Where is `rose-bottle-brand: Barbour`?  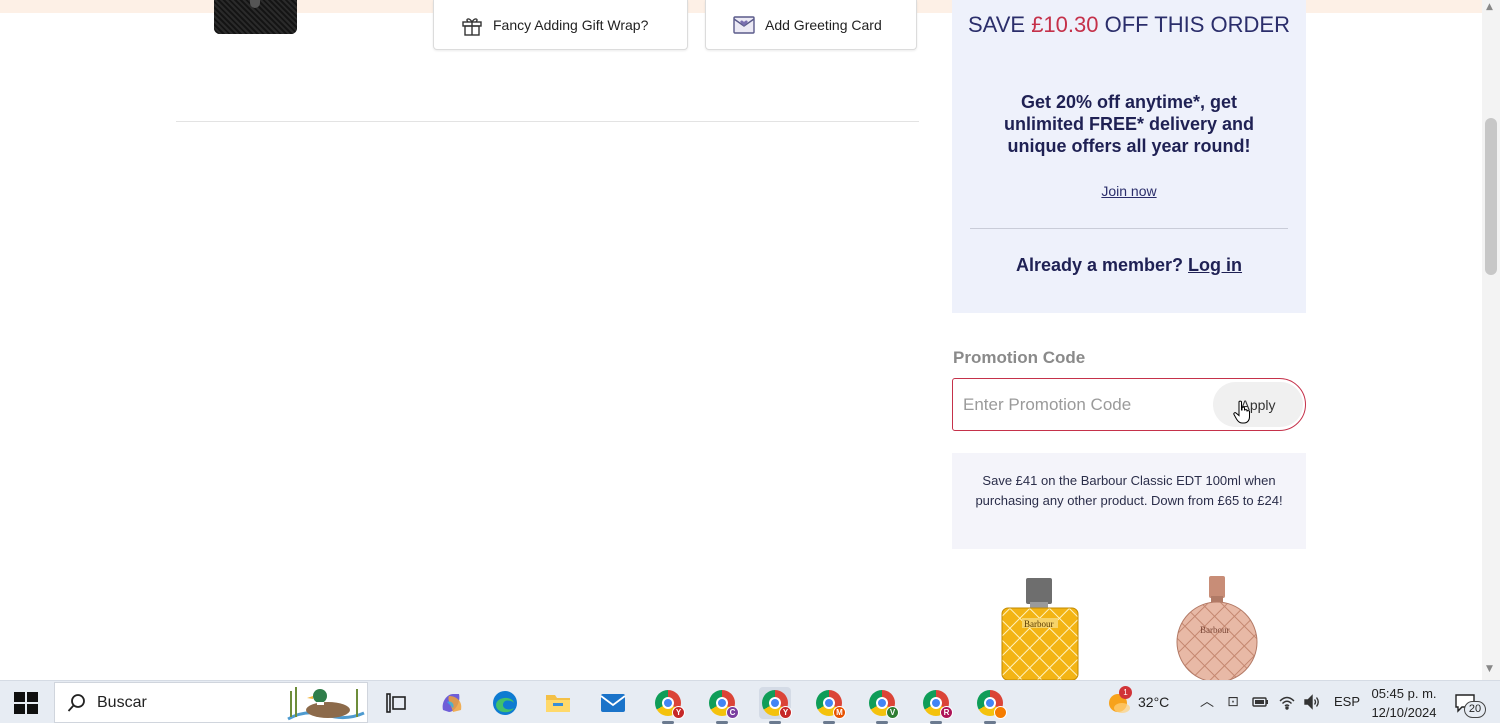 rose-bottle-brand: Barbour is located at coordinates (1215, 630).